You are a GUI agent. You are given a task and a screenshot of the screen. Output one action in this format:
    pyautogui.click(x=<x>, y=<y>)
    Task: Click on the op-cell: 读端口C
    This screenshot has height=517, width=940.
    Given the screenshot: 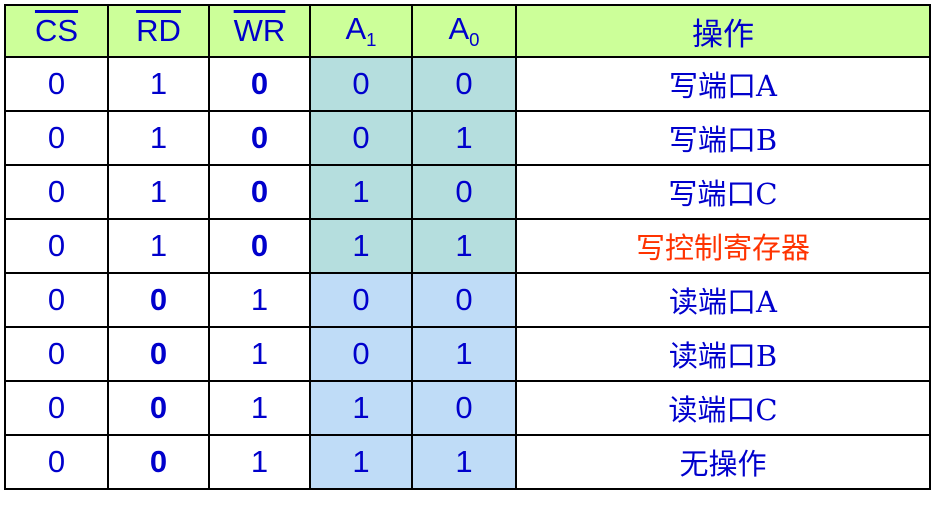 What is the action you would take?
    pyautogui.click(x=723, y=408)
    